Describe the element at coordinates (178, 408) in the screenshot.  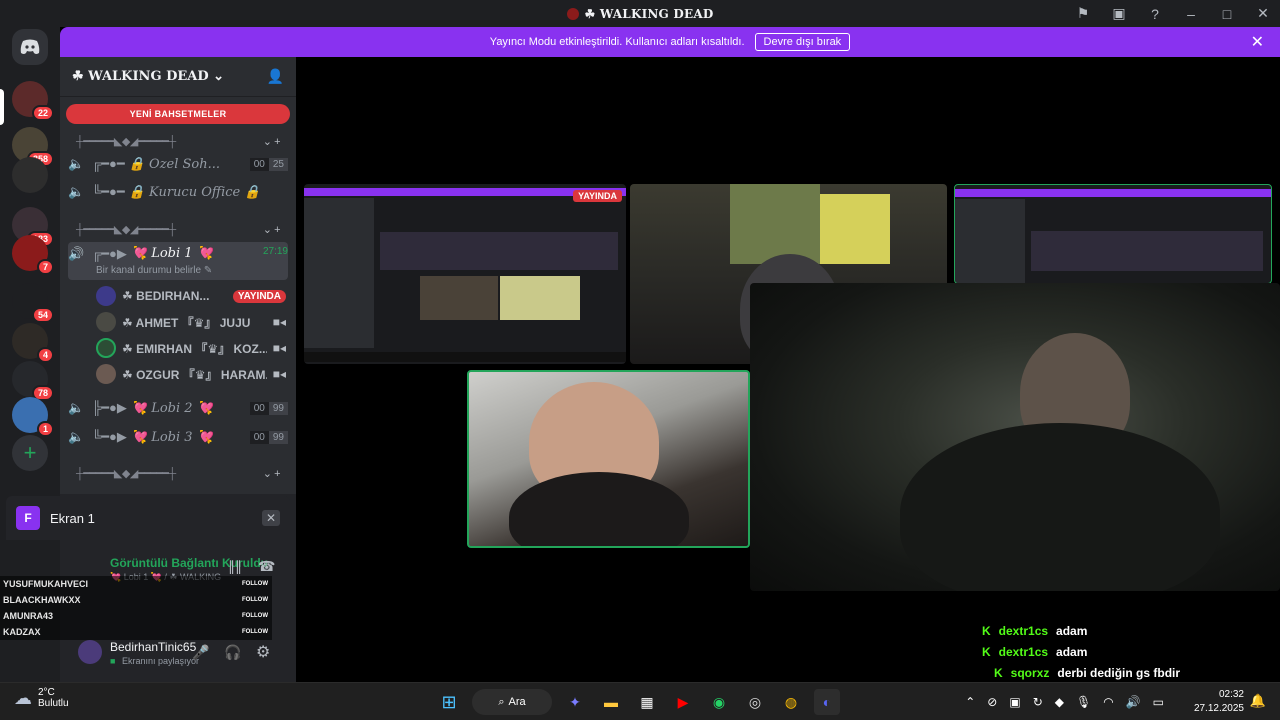
I see `channel-lobi-2: 🔈 ╠━●▶ 💘 Lobi 2 💘 00 99` at that location.